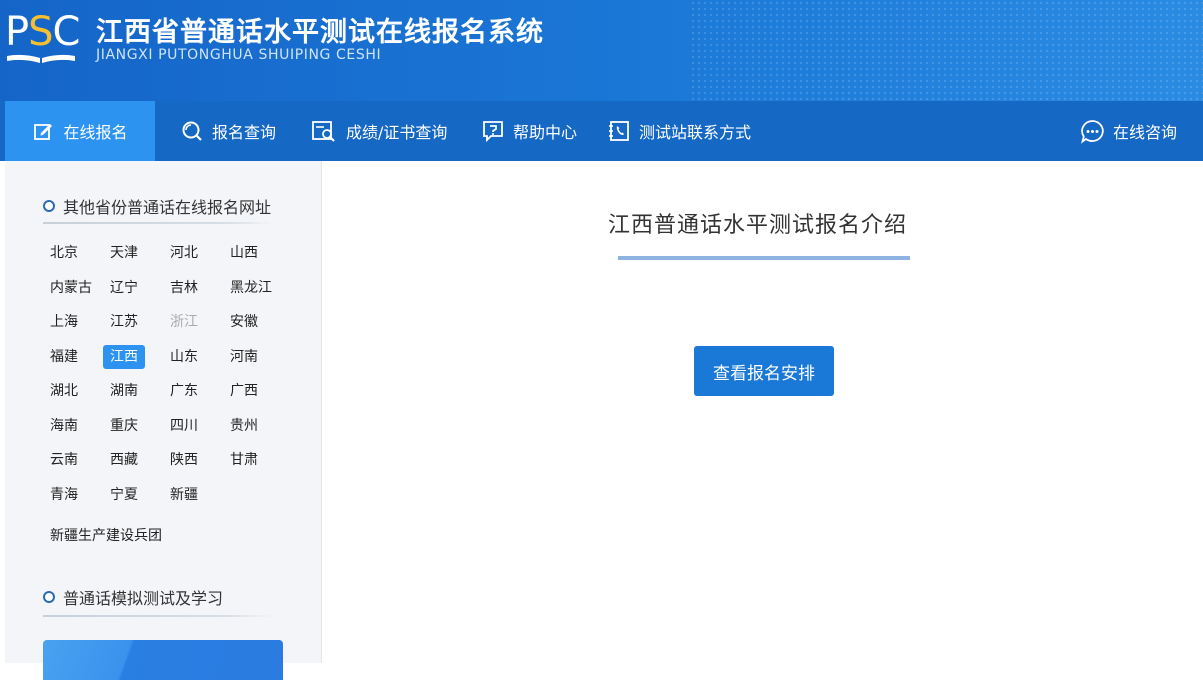 This screenshot has width=1203, height=680. I want to click on main-nav: 在线报名 报名查询 成绩/证书查询 帮助中心 测试站联系方式 在线咨询, so click(601, 131).